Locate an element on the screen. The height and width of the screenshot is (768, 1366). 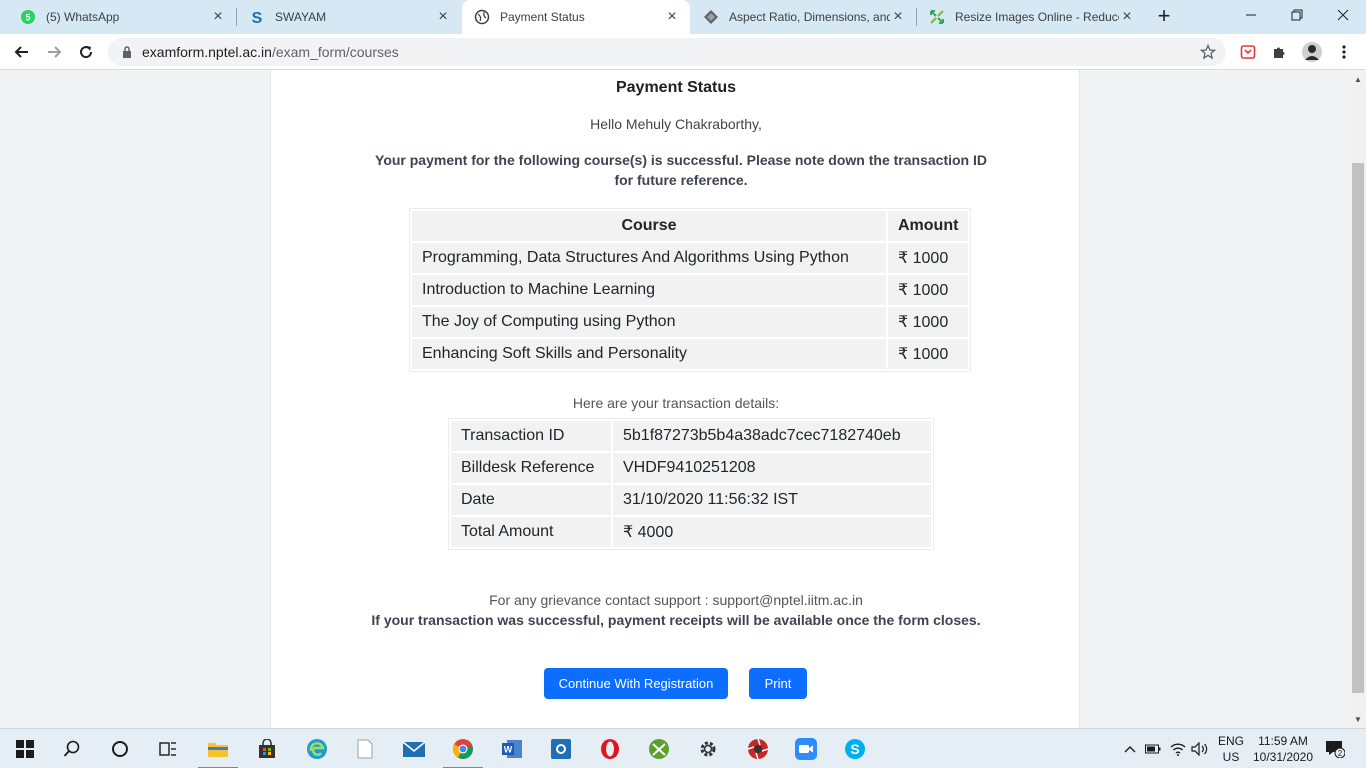
action-center-button: 2 is located at coordinates (1335, 748).